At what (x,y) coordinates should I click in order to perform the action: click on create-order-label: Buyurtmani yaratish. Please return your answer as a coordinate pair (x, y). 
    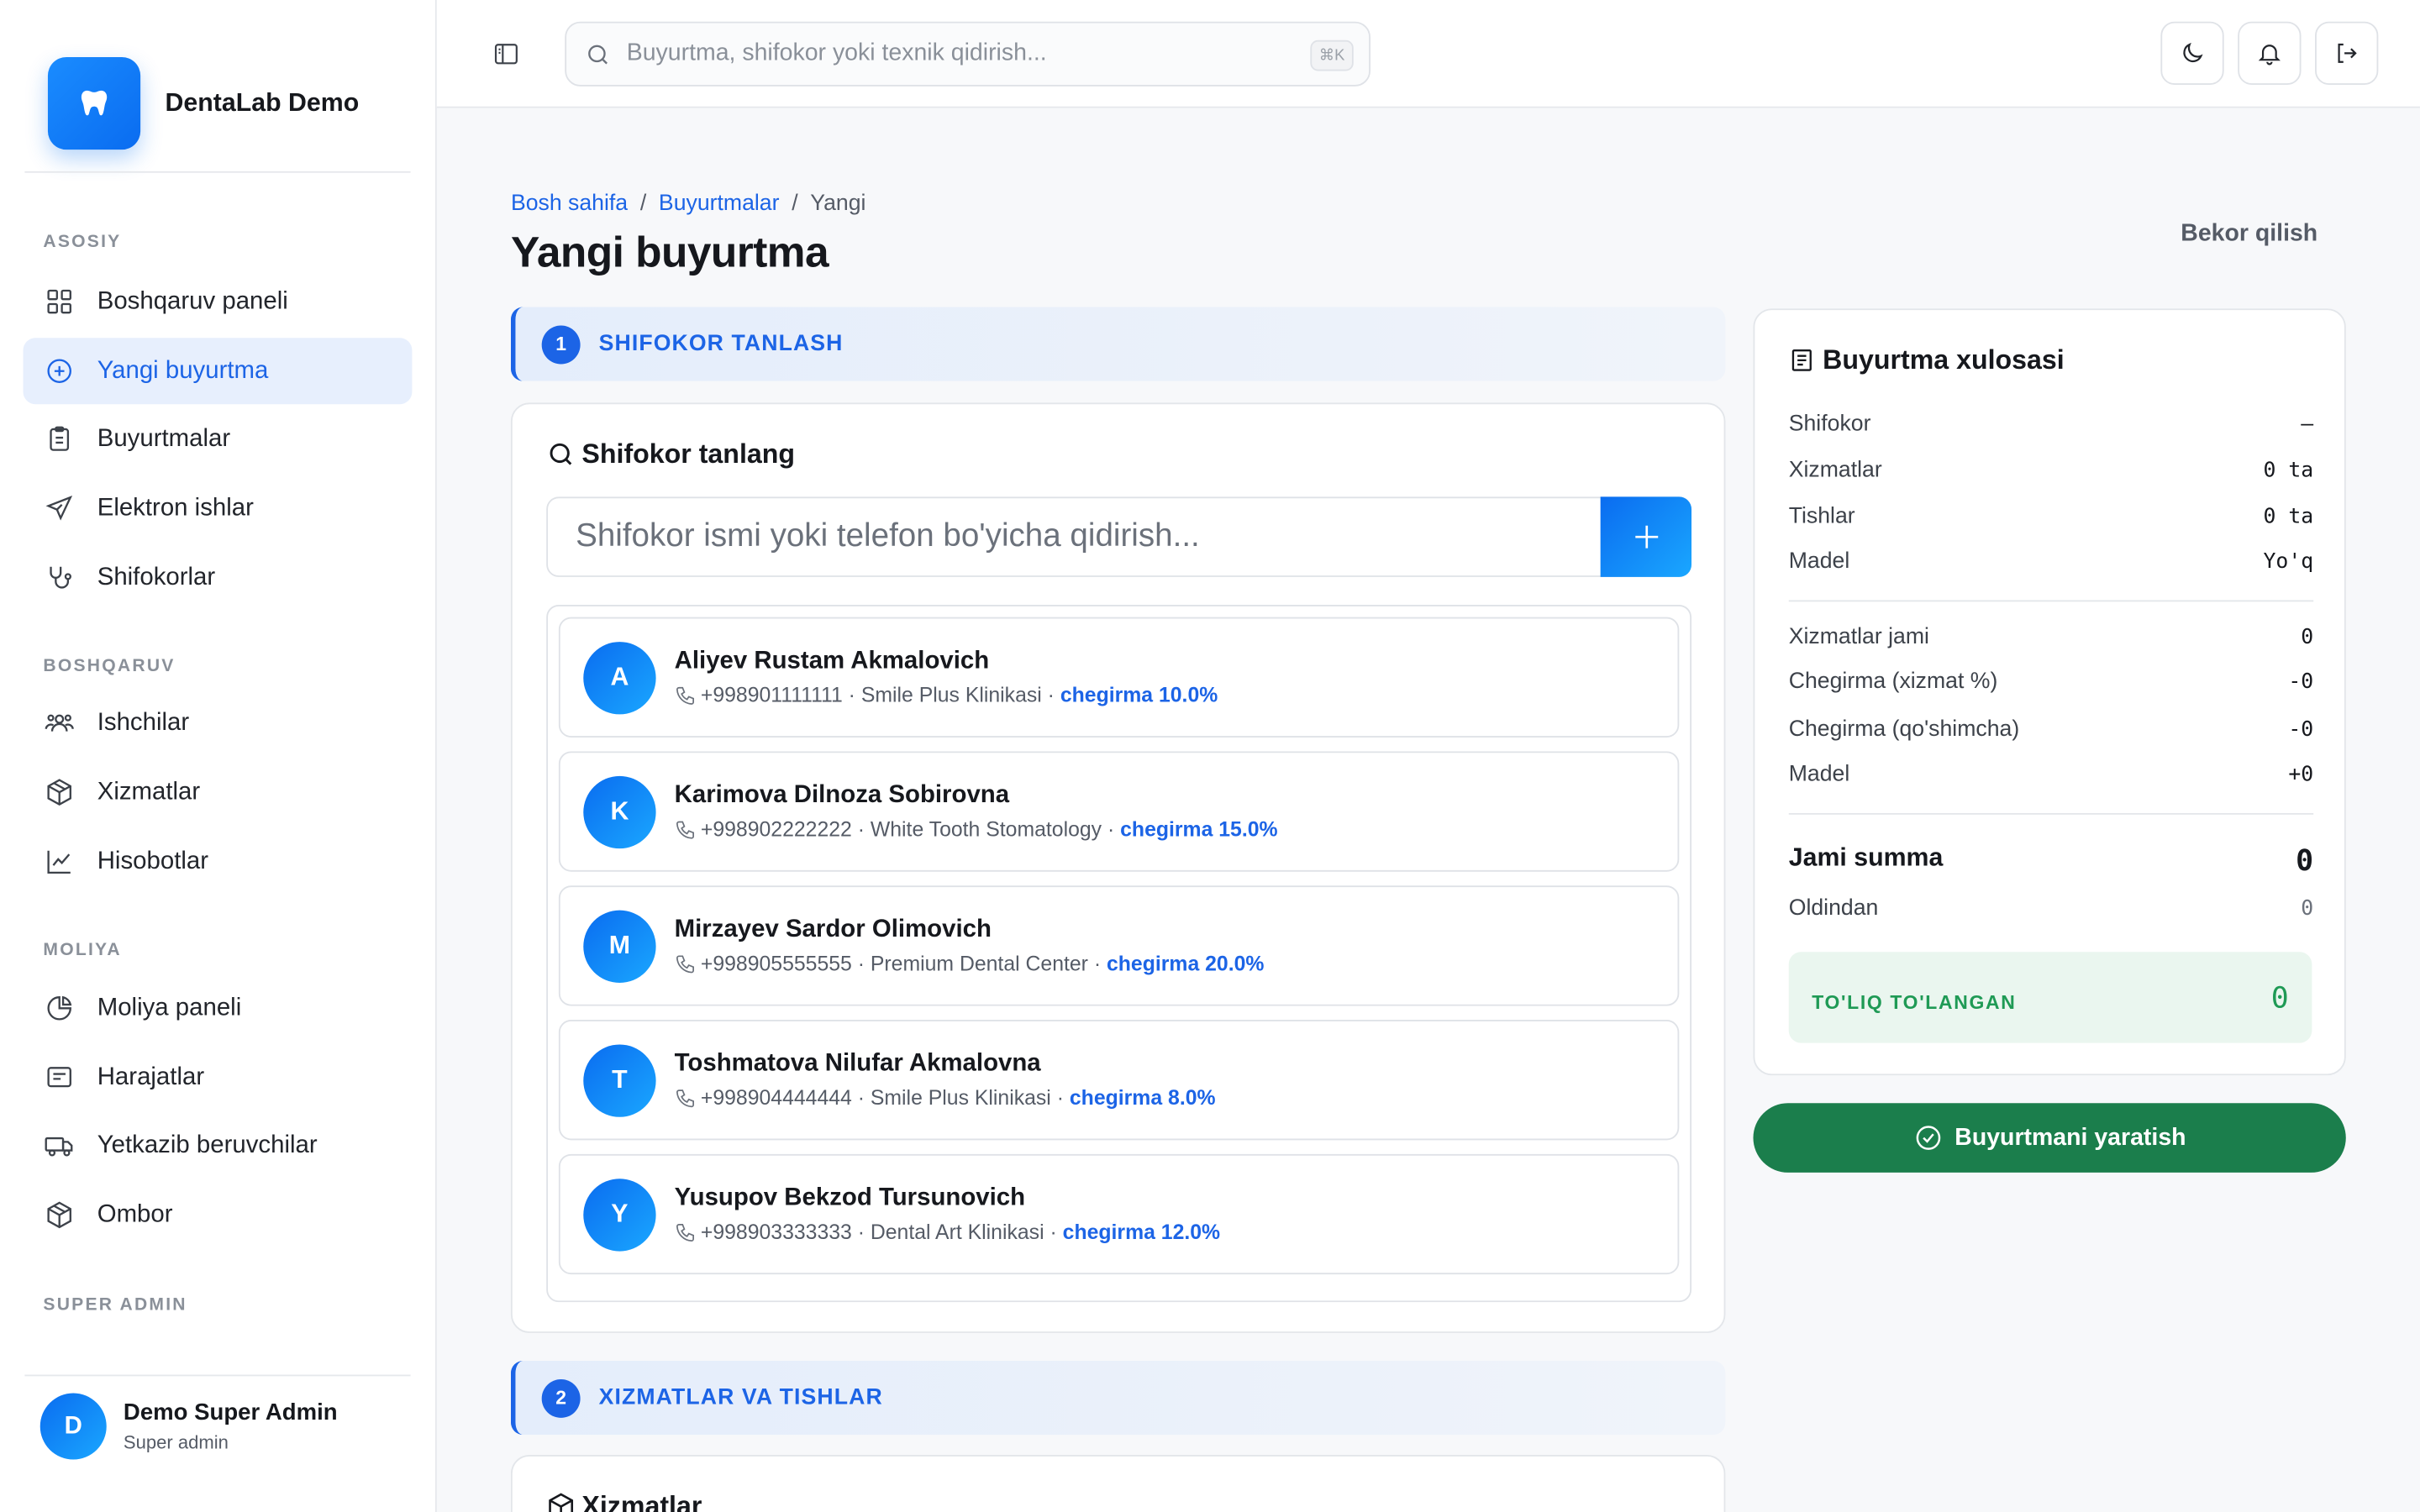
    Looking at the image, I should click on (2070, 1137).